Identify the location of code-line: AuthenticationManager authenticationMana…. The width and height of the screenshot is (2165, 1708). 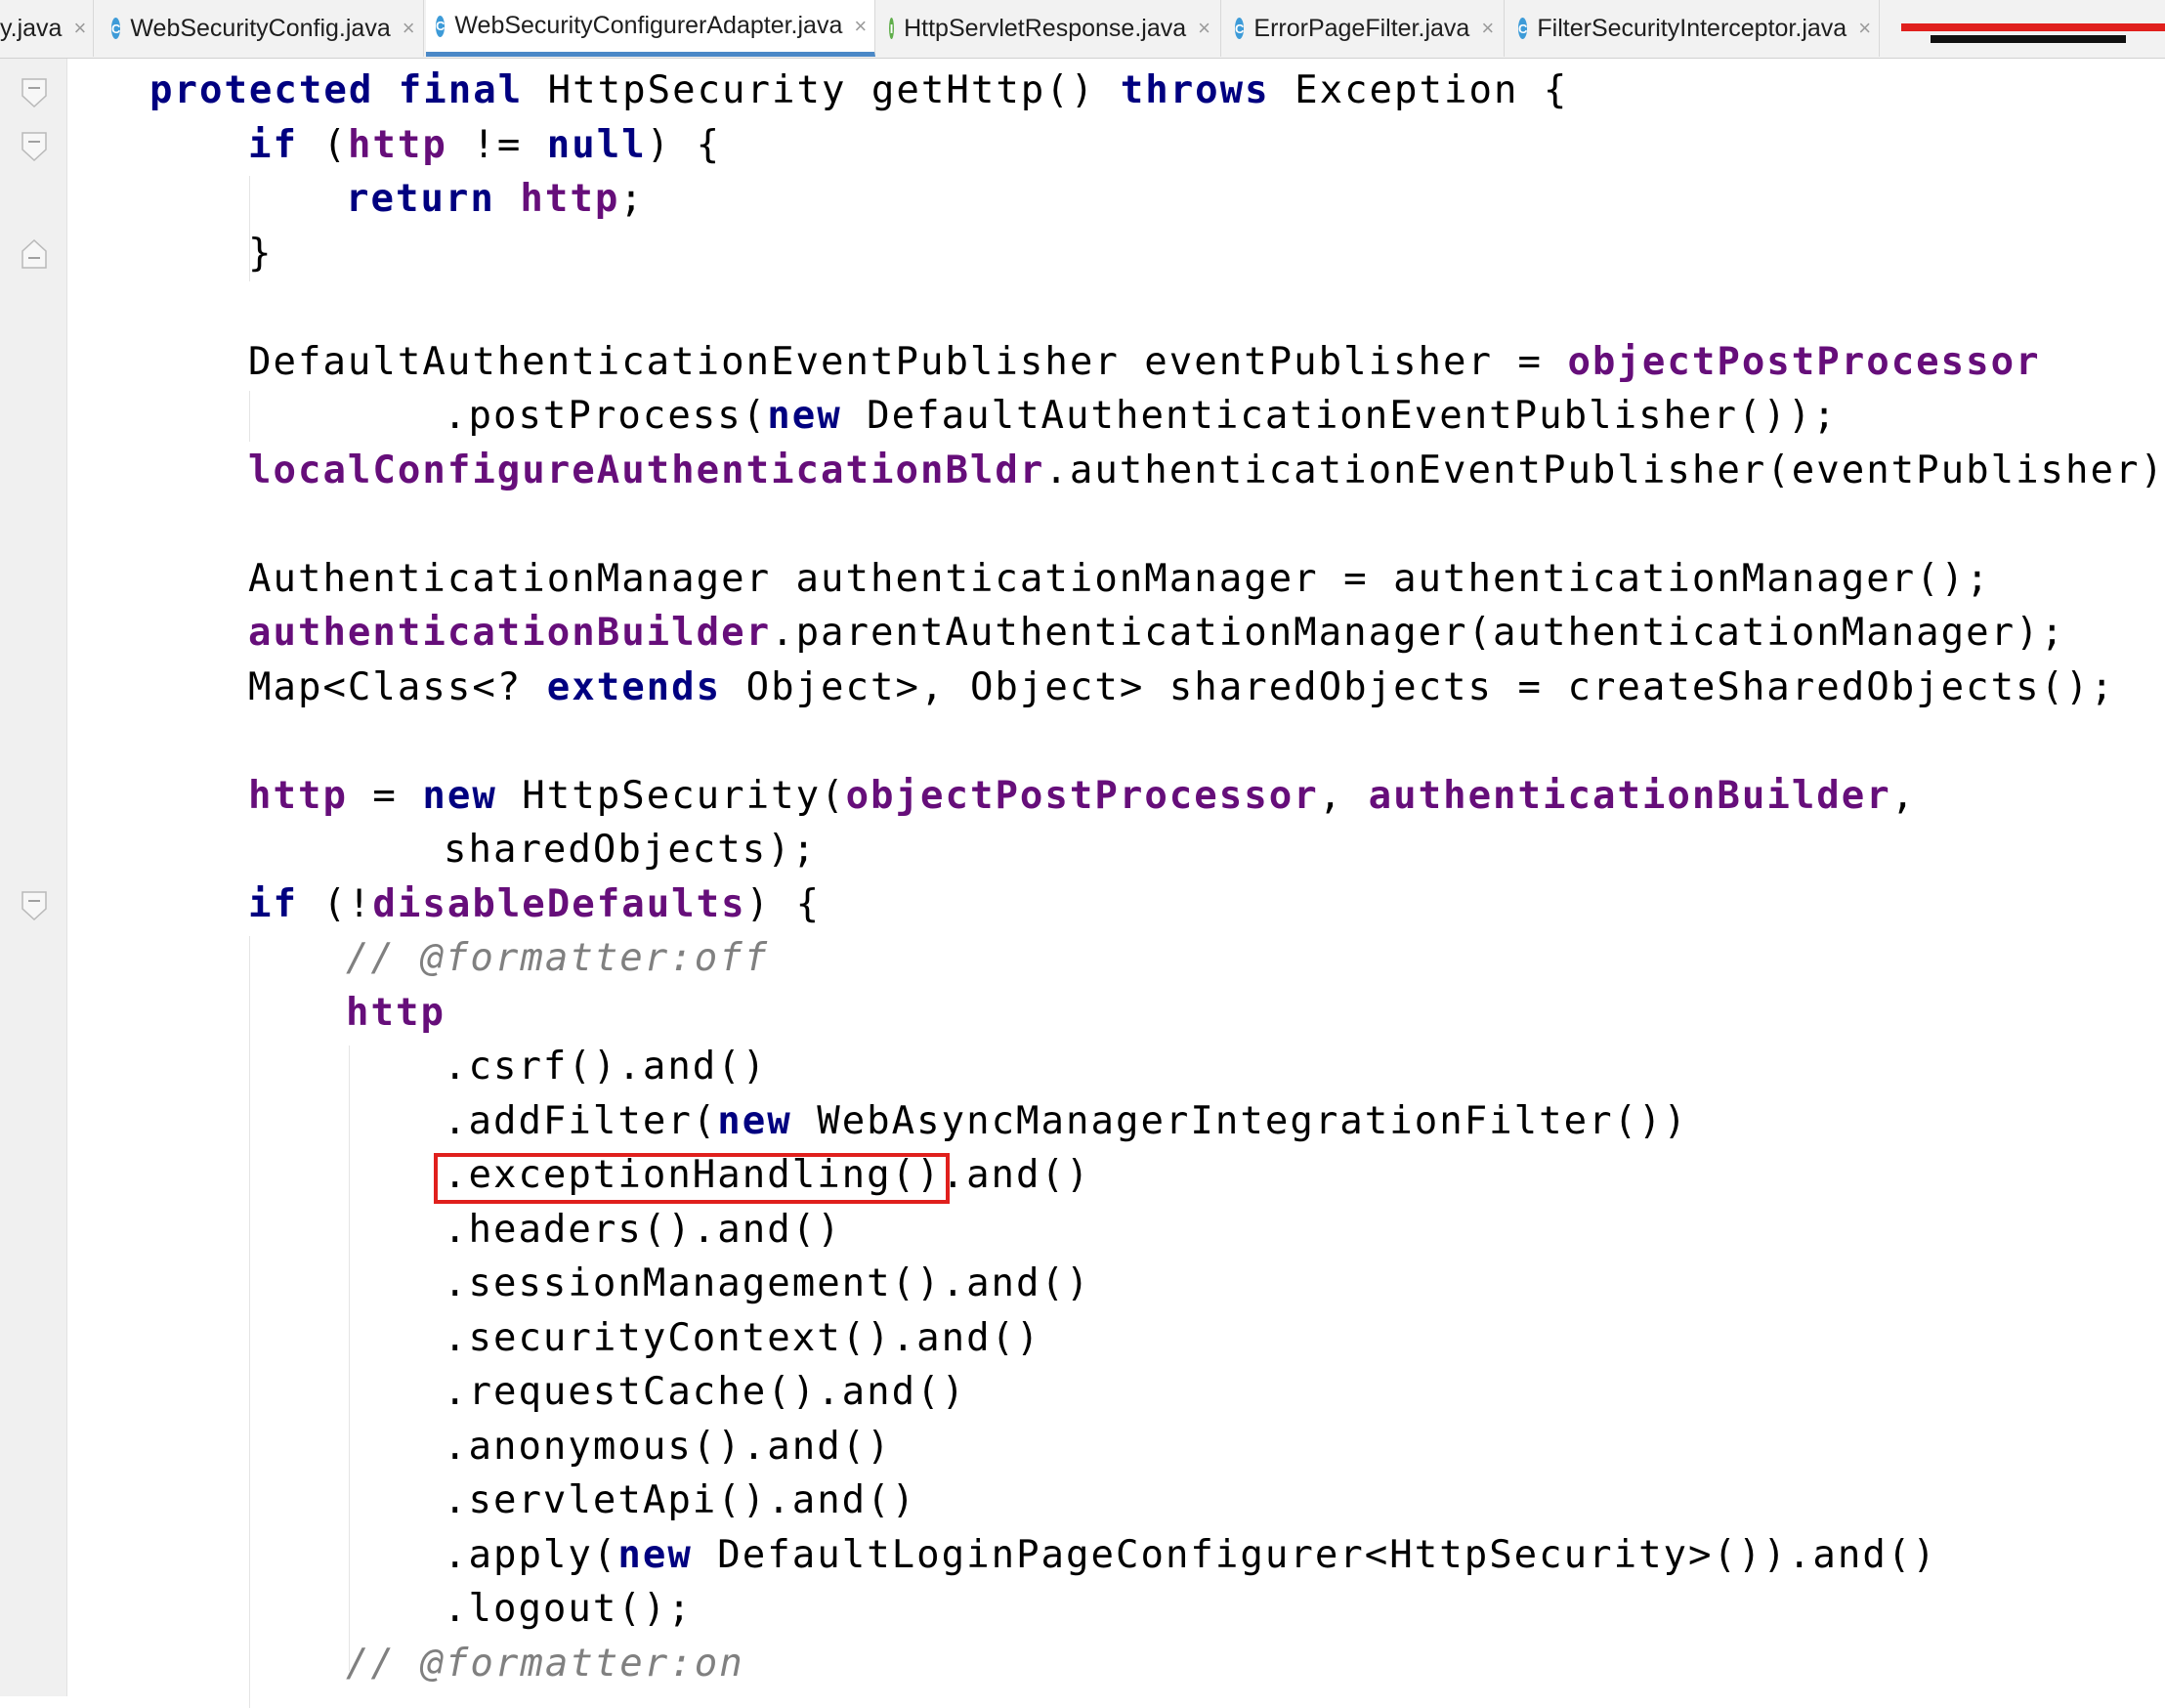
(1119, 579).